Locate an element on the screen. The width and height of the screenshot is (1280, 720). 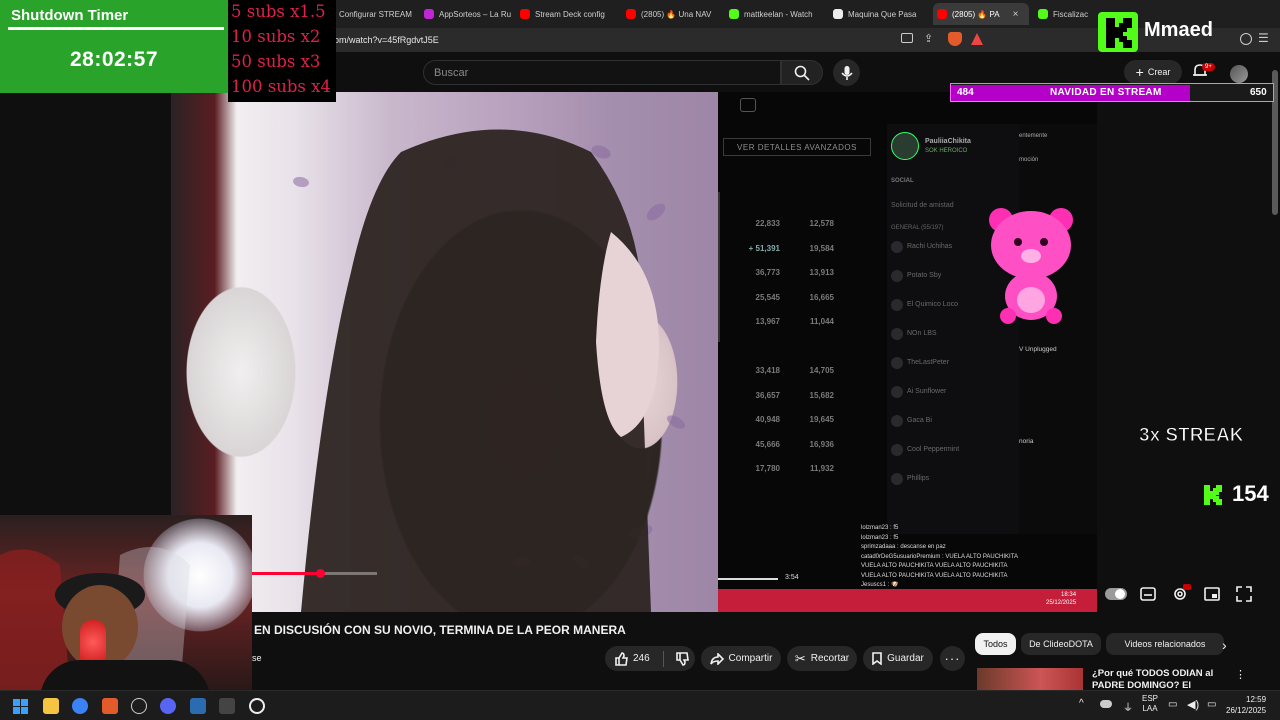
stat-value: 22,833 is located at coordinates (767, 223).